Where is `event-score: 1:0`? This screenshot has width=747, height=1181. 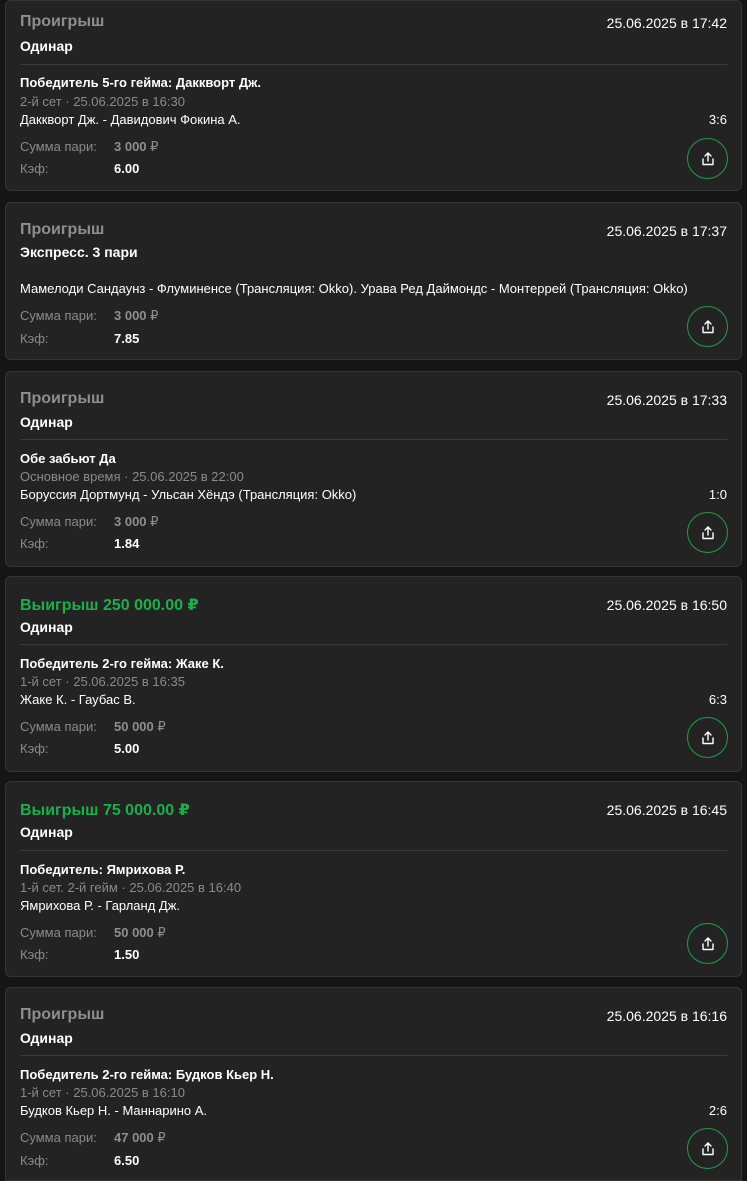 event-score: 1:0 is located at coordinates (717, 494).